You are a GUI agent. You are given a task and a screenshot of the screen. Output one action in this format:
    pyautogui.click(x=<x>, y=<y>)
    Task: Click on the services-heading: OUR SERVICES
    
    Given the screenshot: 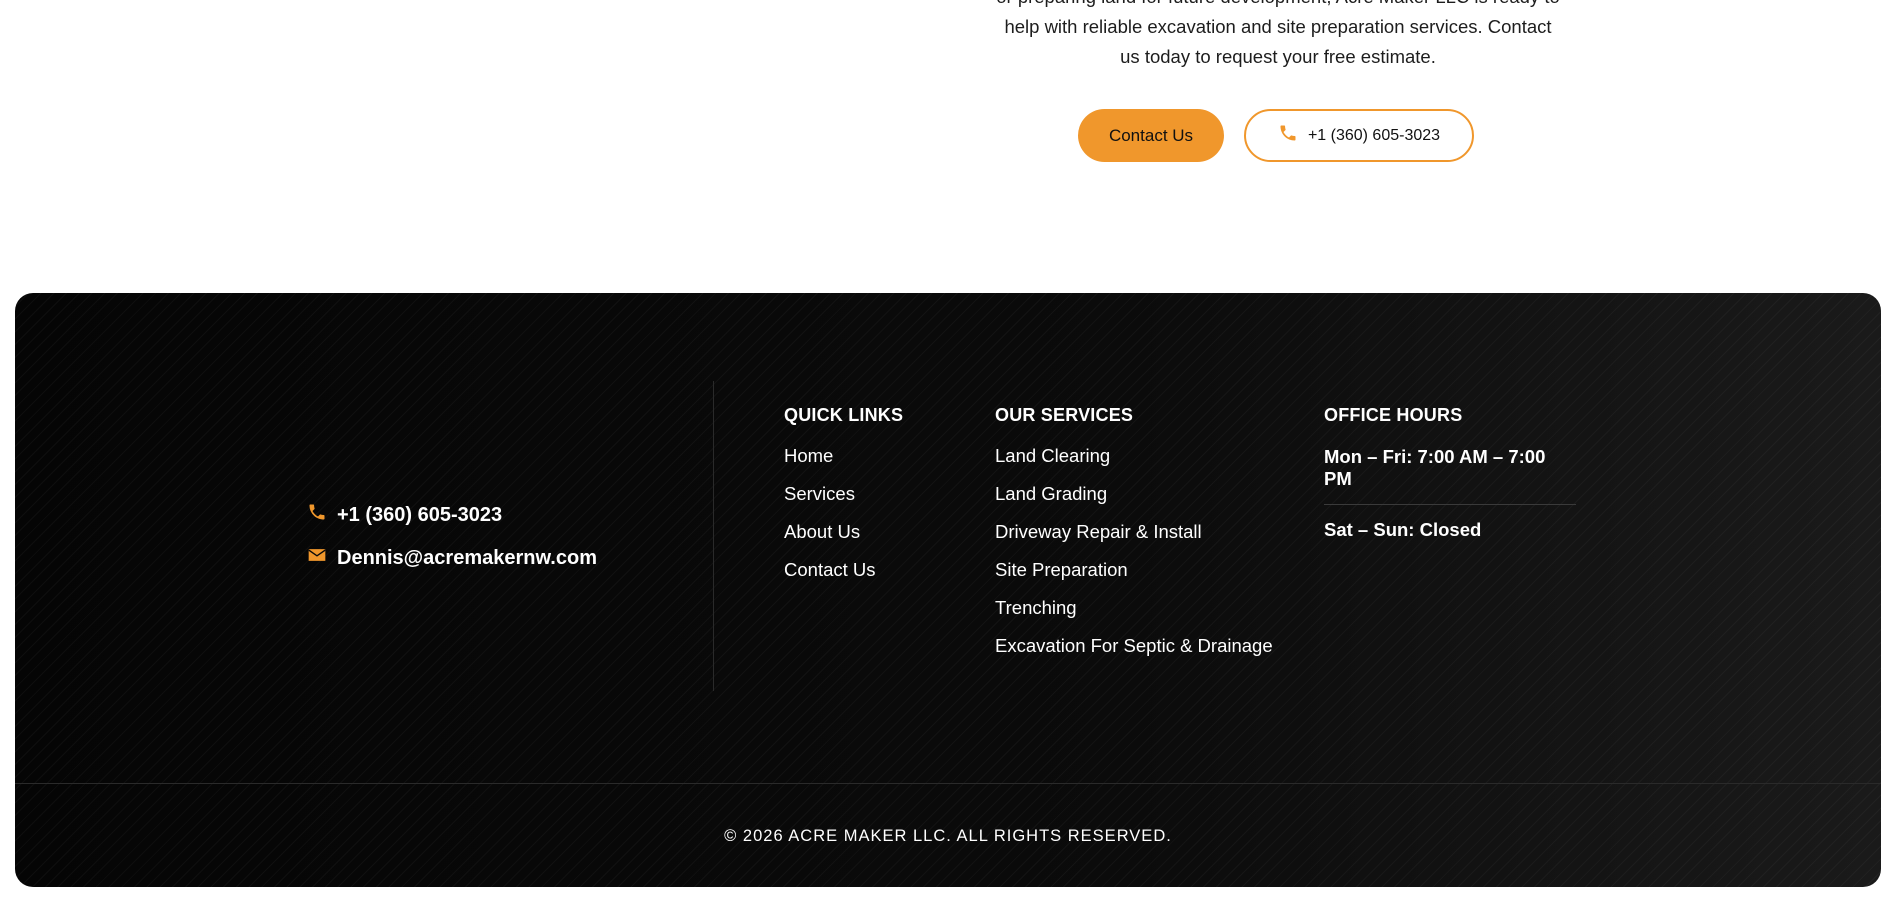 What is the action you would take?
    pyautogui.click(x=1064, y=415)
    